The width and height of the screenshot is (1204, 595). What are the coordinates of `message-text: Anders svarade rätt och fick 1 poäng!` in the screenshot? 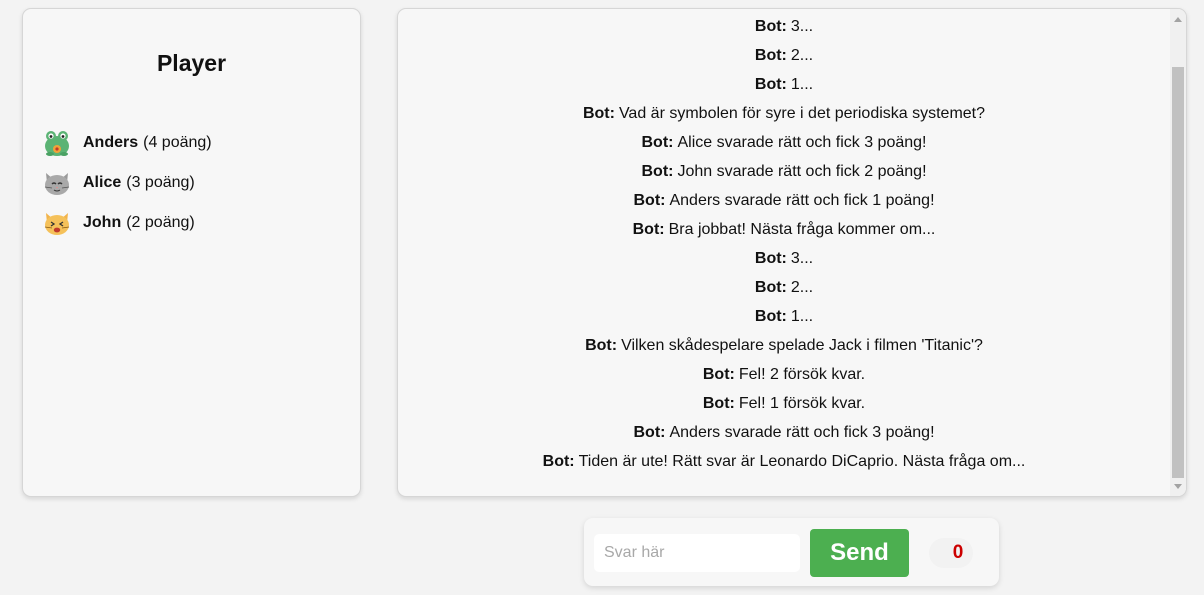 It's located at (802, 200).